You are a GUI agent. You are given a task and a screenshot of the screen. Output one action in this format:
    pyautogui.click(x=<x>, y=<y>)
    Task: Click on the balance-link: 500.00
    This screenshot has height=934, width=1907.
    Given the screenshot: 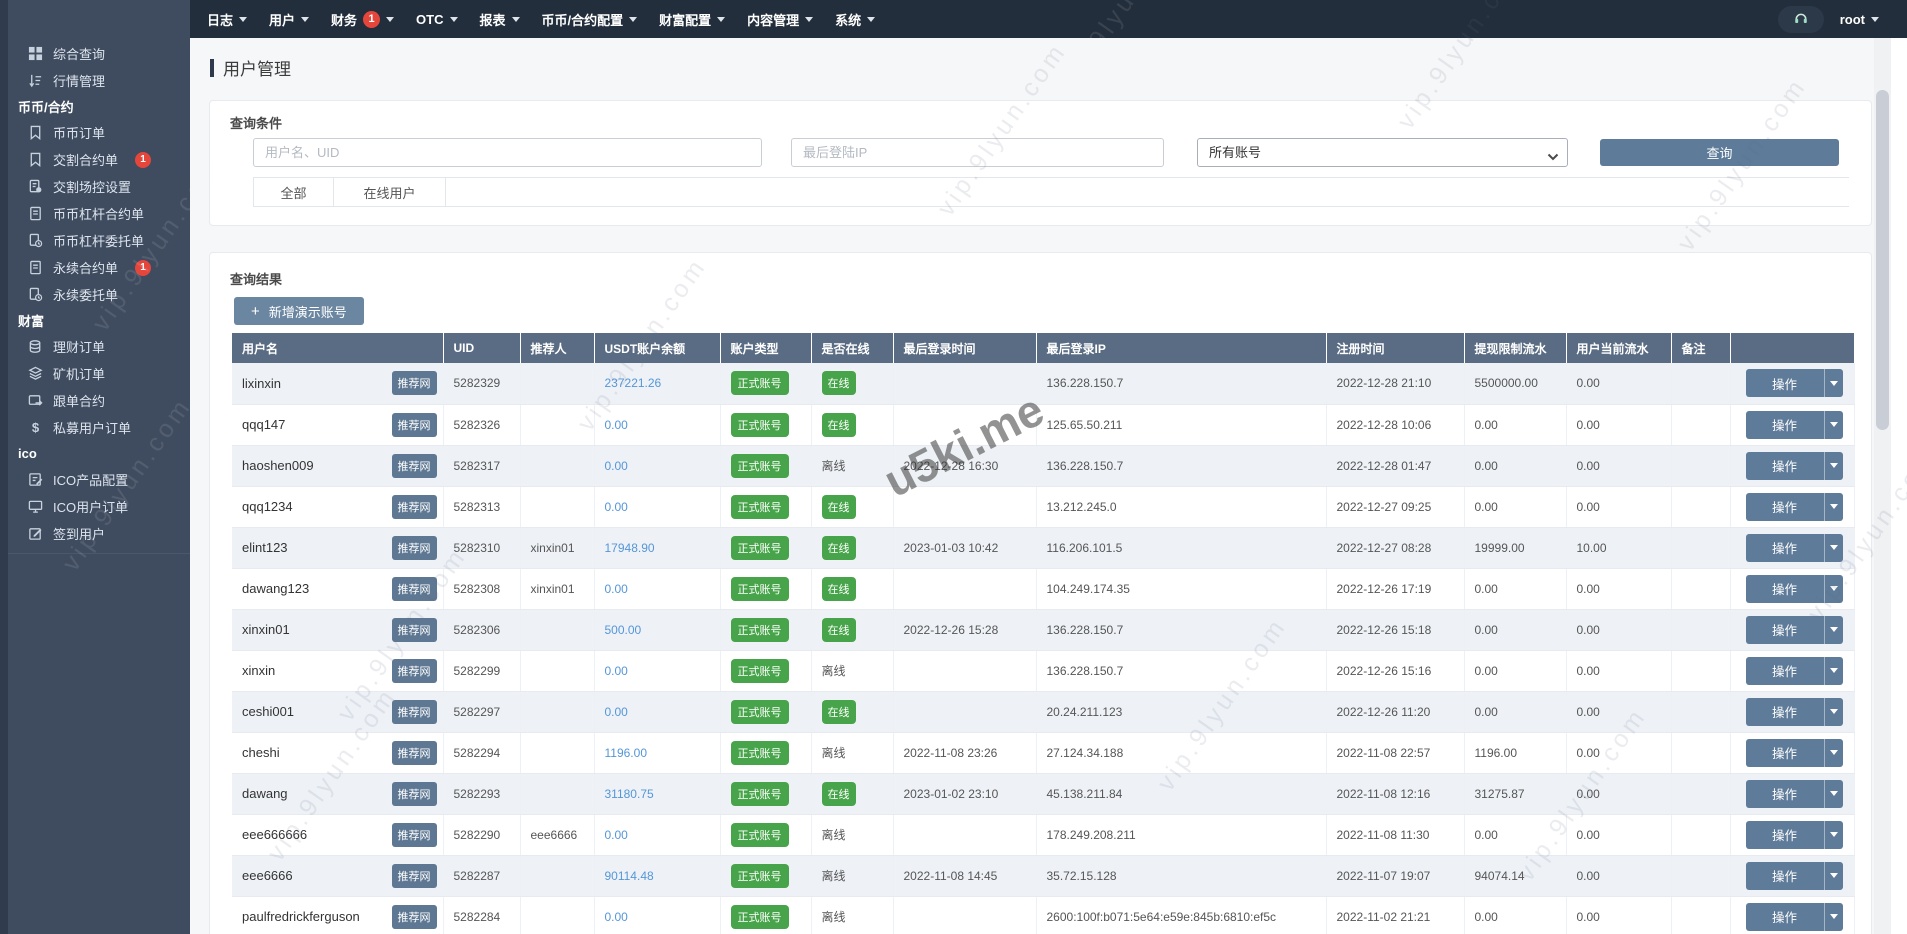 What is the action you would take?
    pyautogui.click(x=623, y=630)
    